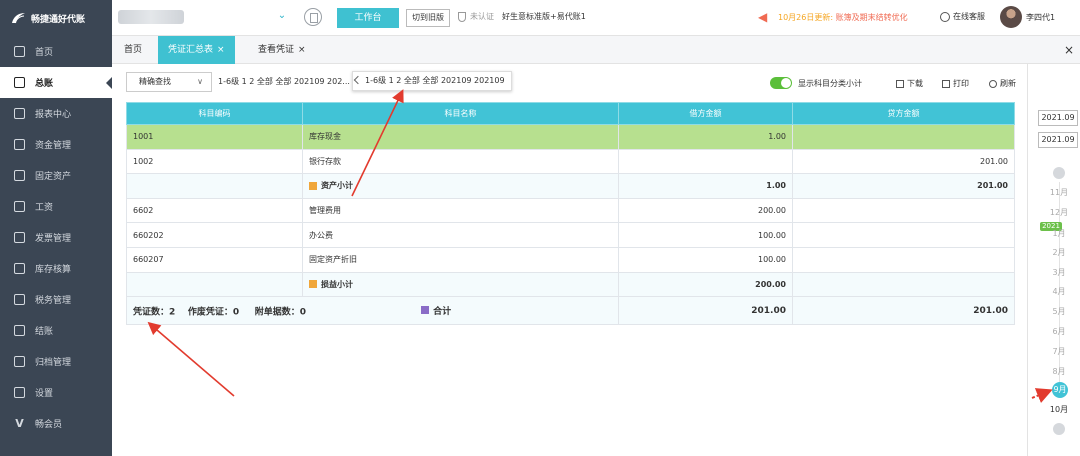  I want to click on subtotal-row: 损益小计 200.00, so click(570, 284).